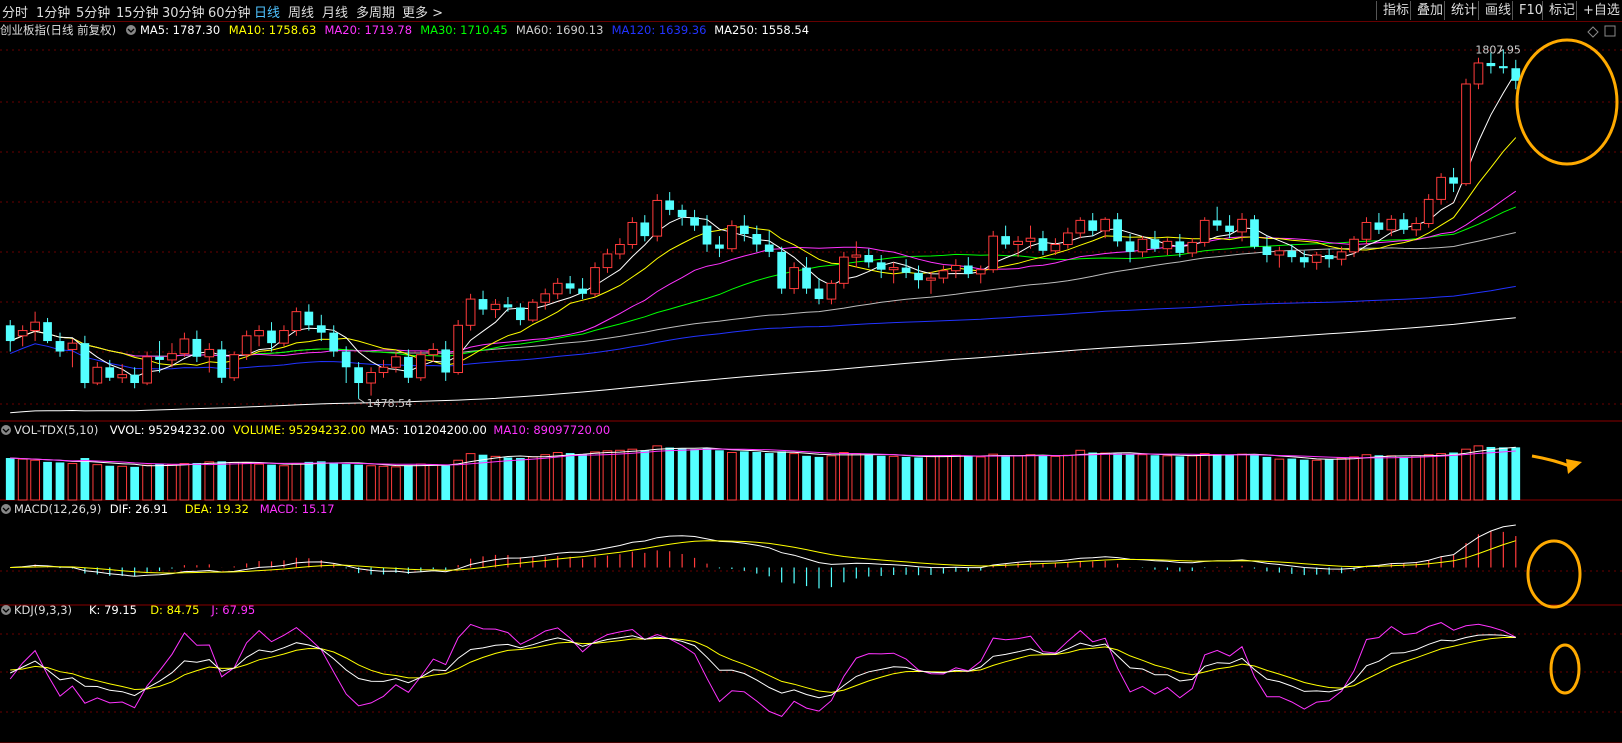  What do you see at coordinates (267, 11) in the screenshot?
I see `period-tab: 日线` at bounding box center [267, 11].